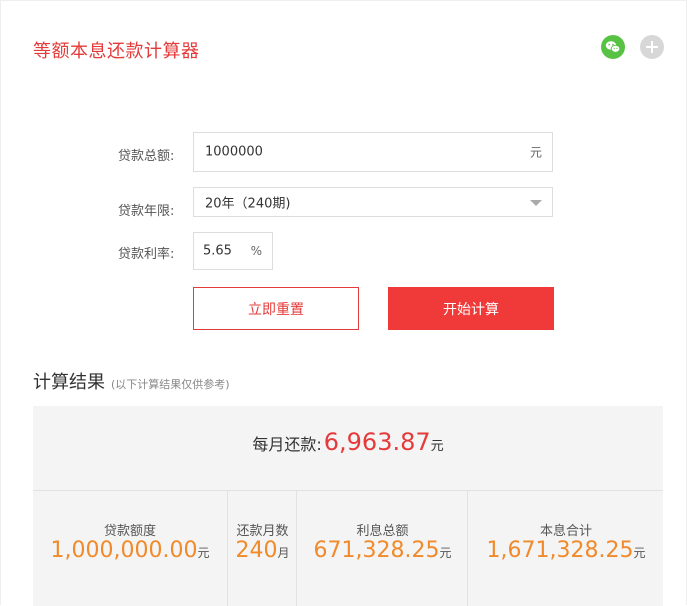  What do you see at coordinates (373, 202) in the screenshot?
I see `loan-term-select: 20年（240期)` at bounding box center [373, 202].